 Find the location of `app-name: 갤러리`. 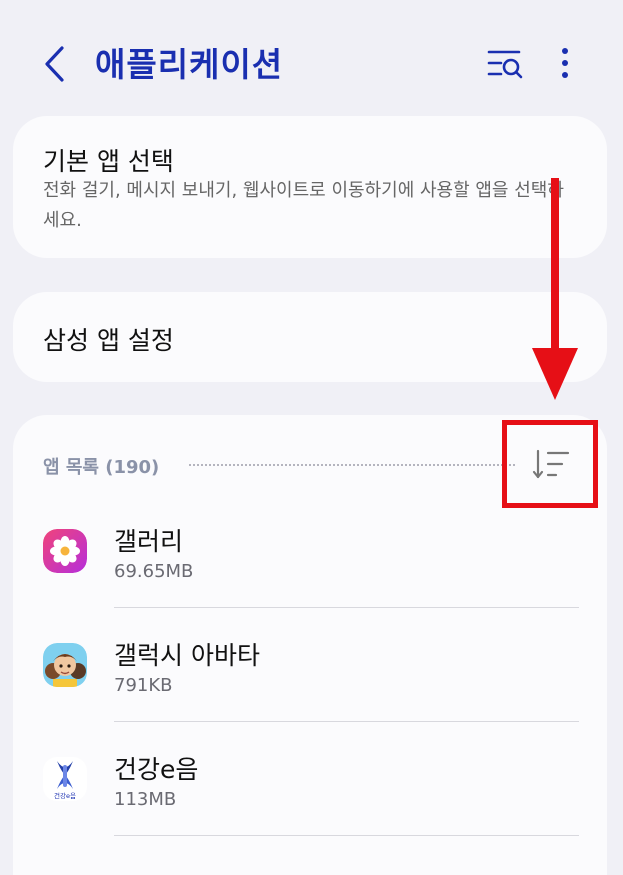

app-name: 갤러리 is located at coordinates (149, 541).